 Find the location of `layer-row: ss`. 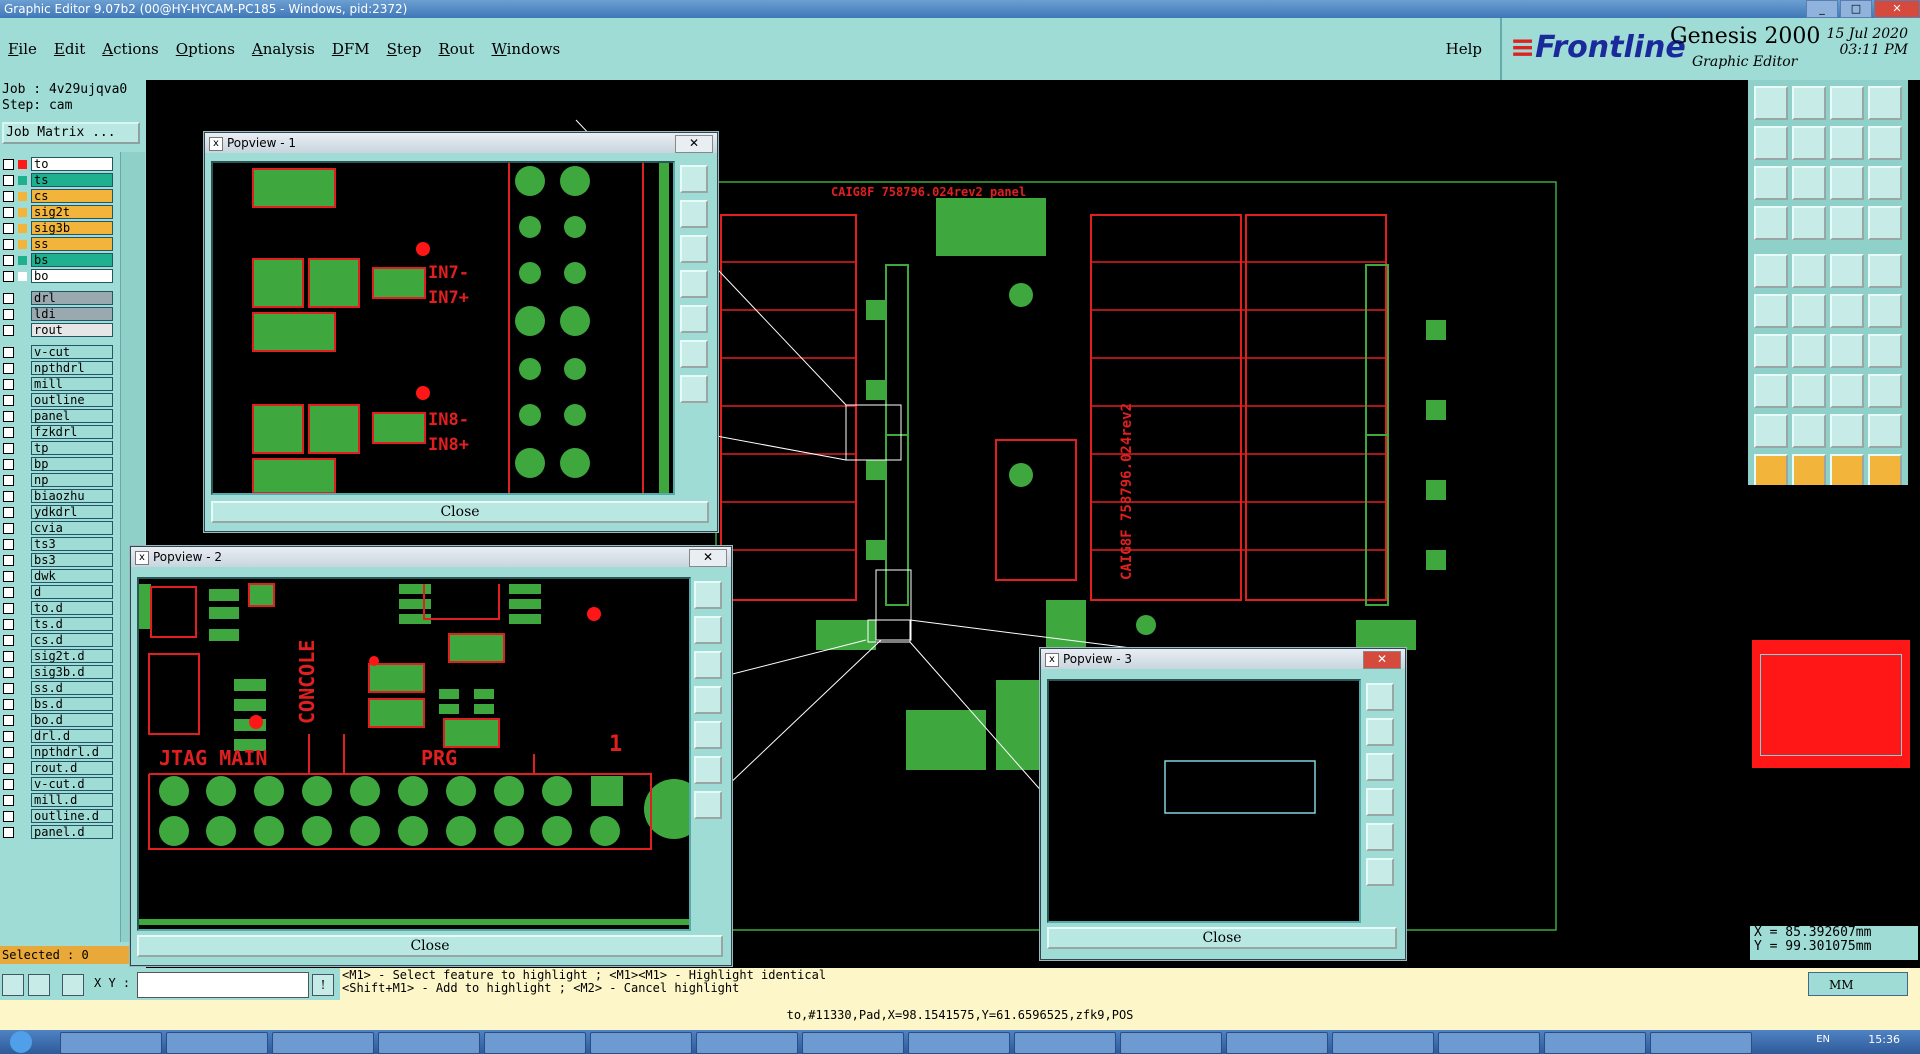

layer-row: ss is located at coordinates (59, 244).